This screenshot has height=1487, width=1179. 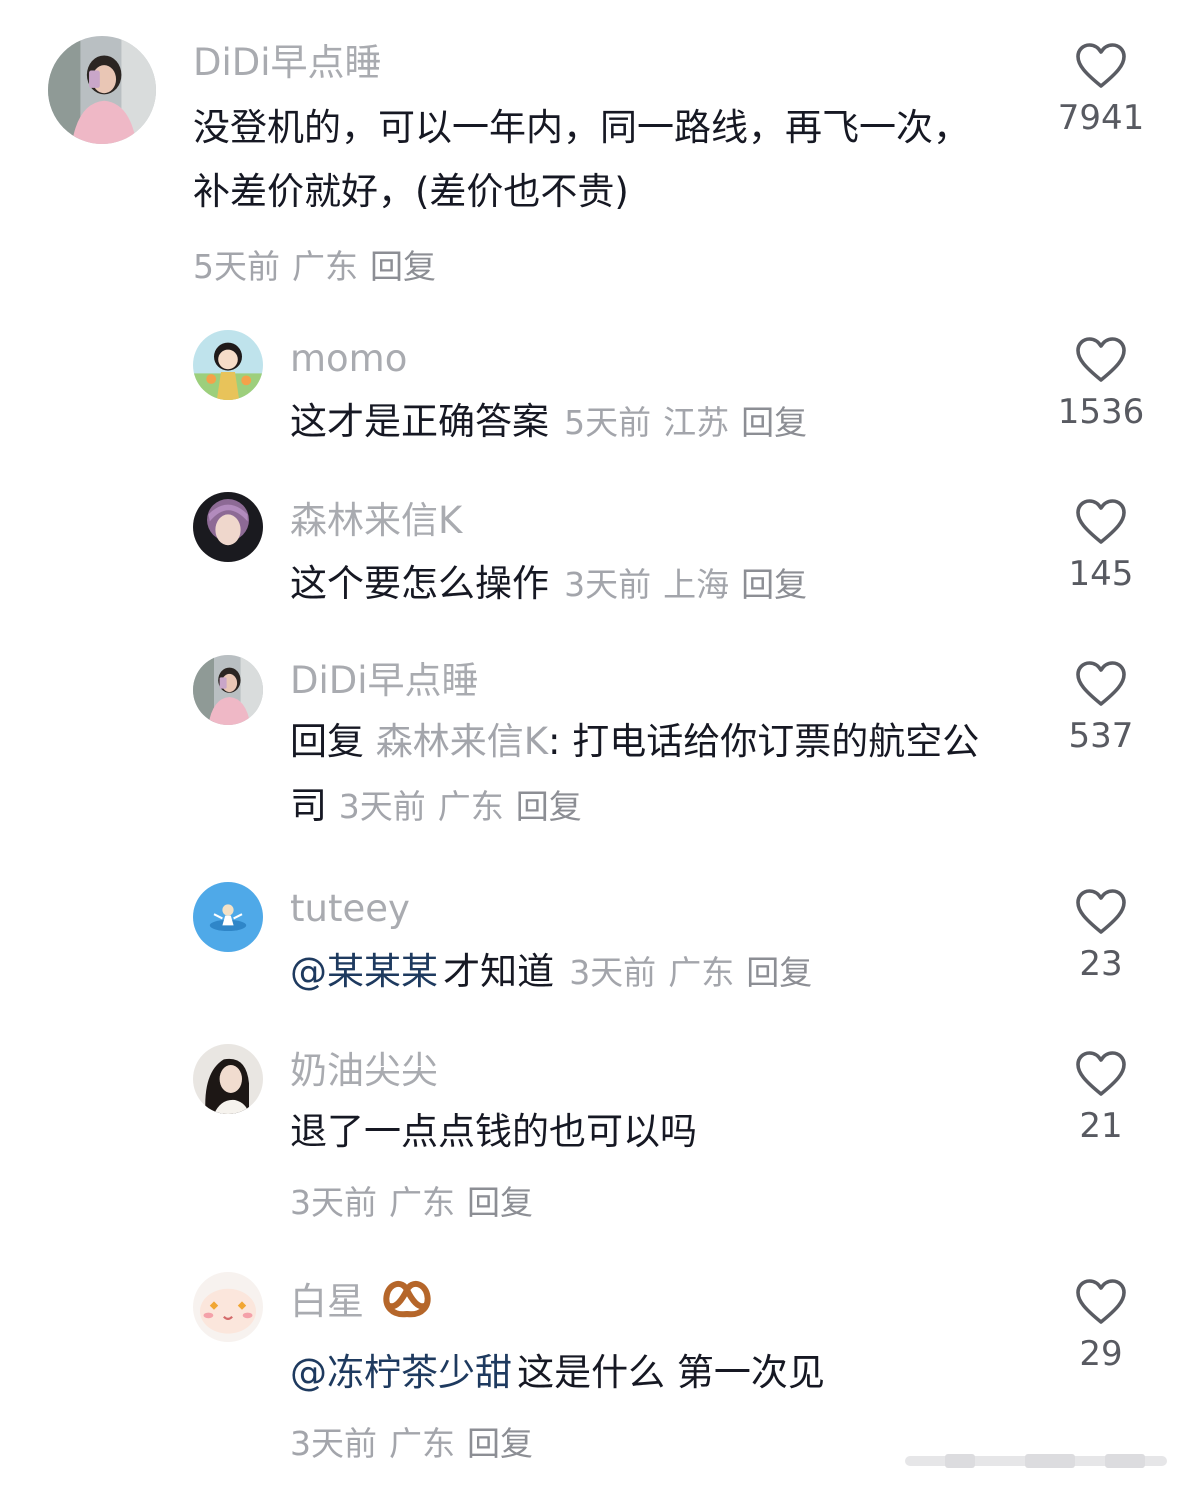 What do you see at coordinates (660, 521) in the screenshot?
I see `comment-username: 森林来信K` at bounding box center [660, 521].